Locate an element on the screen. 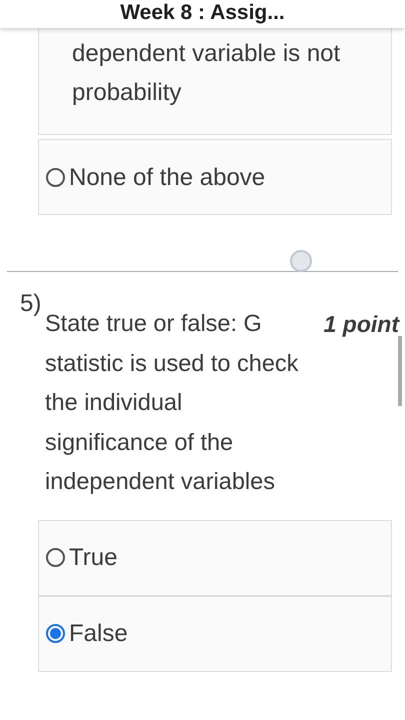 This screenshot has height=720, width=405. scroll-handle is located at coordinates (301, 261).